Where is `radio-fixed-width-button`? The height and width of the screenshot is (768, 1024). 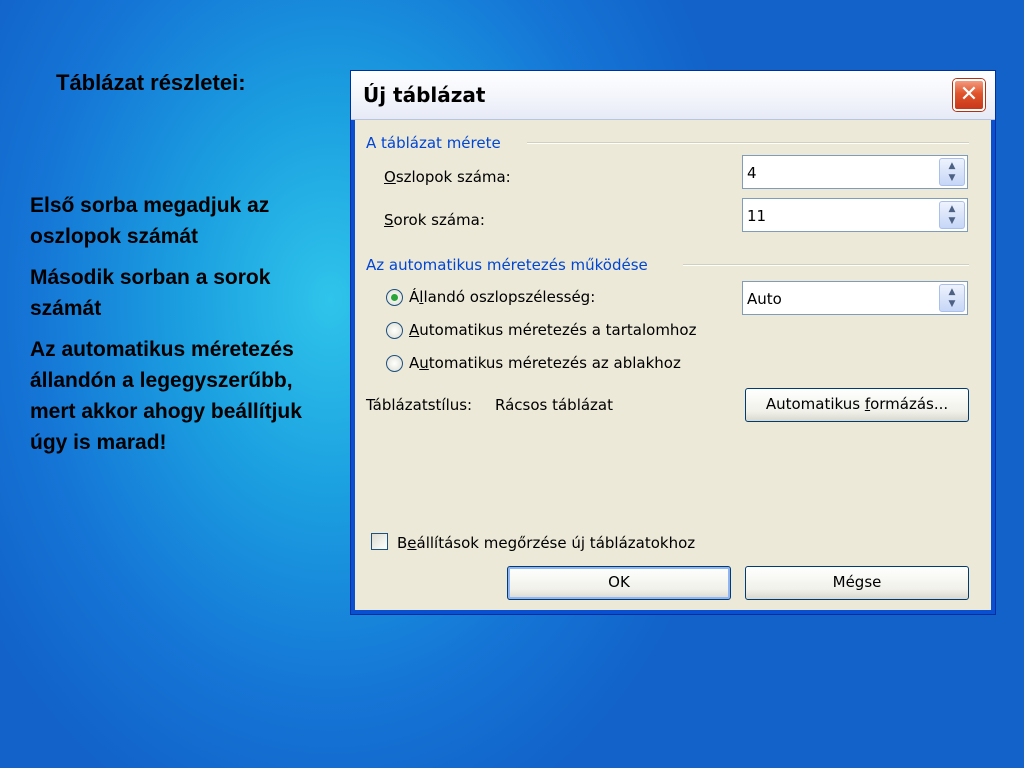 radio-fixed-width-button is located at coordinates (394, 297).